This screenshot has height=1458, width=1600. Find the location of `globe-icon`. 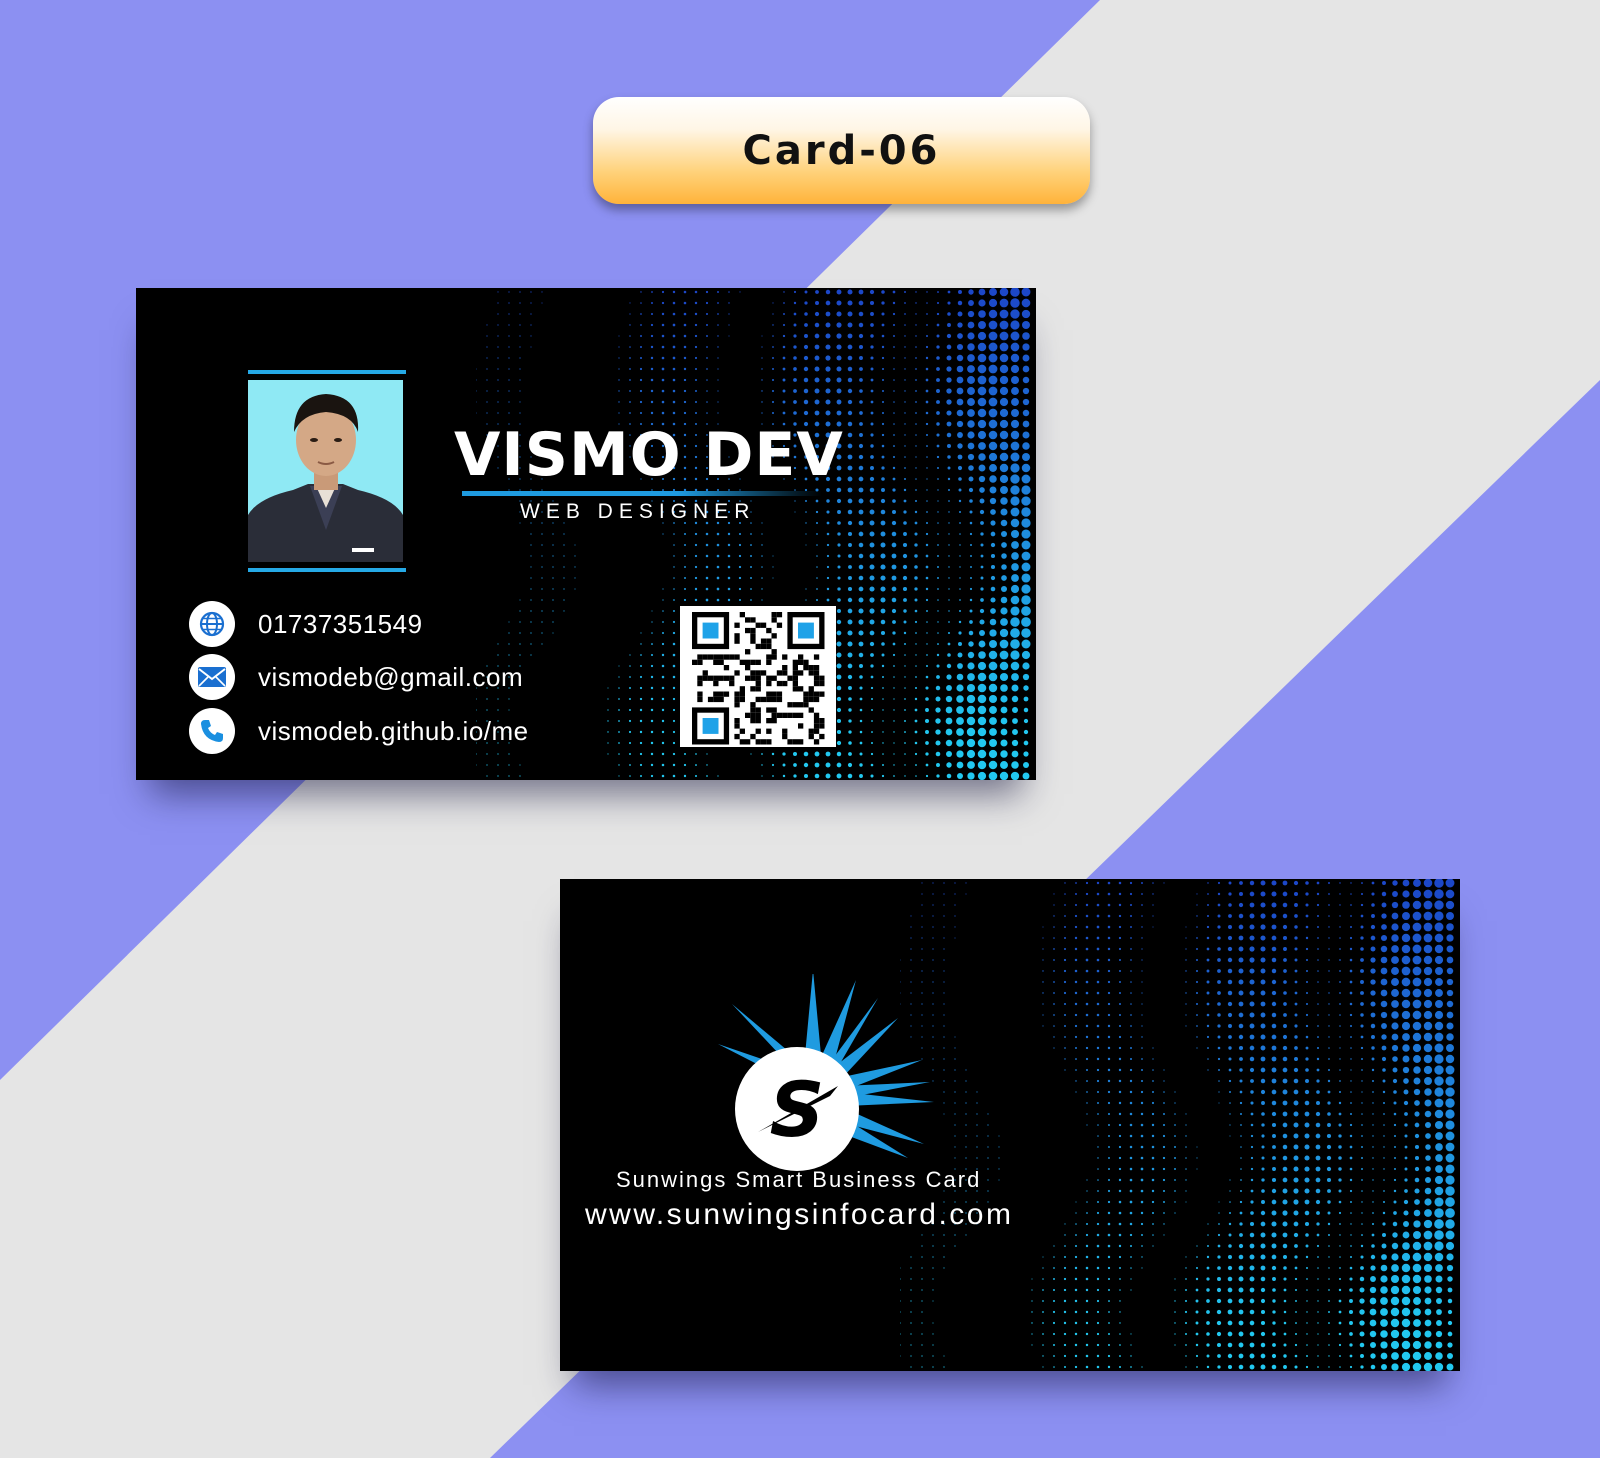

globe-icon is located at coordinates (212, 624).